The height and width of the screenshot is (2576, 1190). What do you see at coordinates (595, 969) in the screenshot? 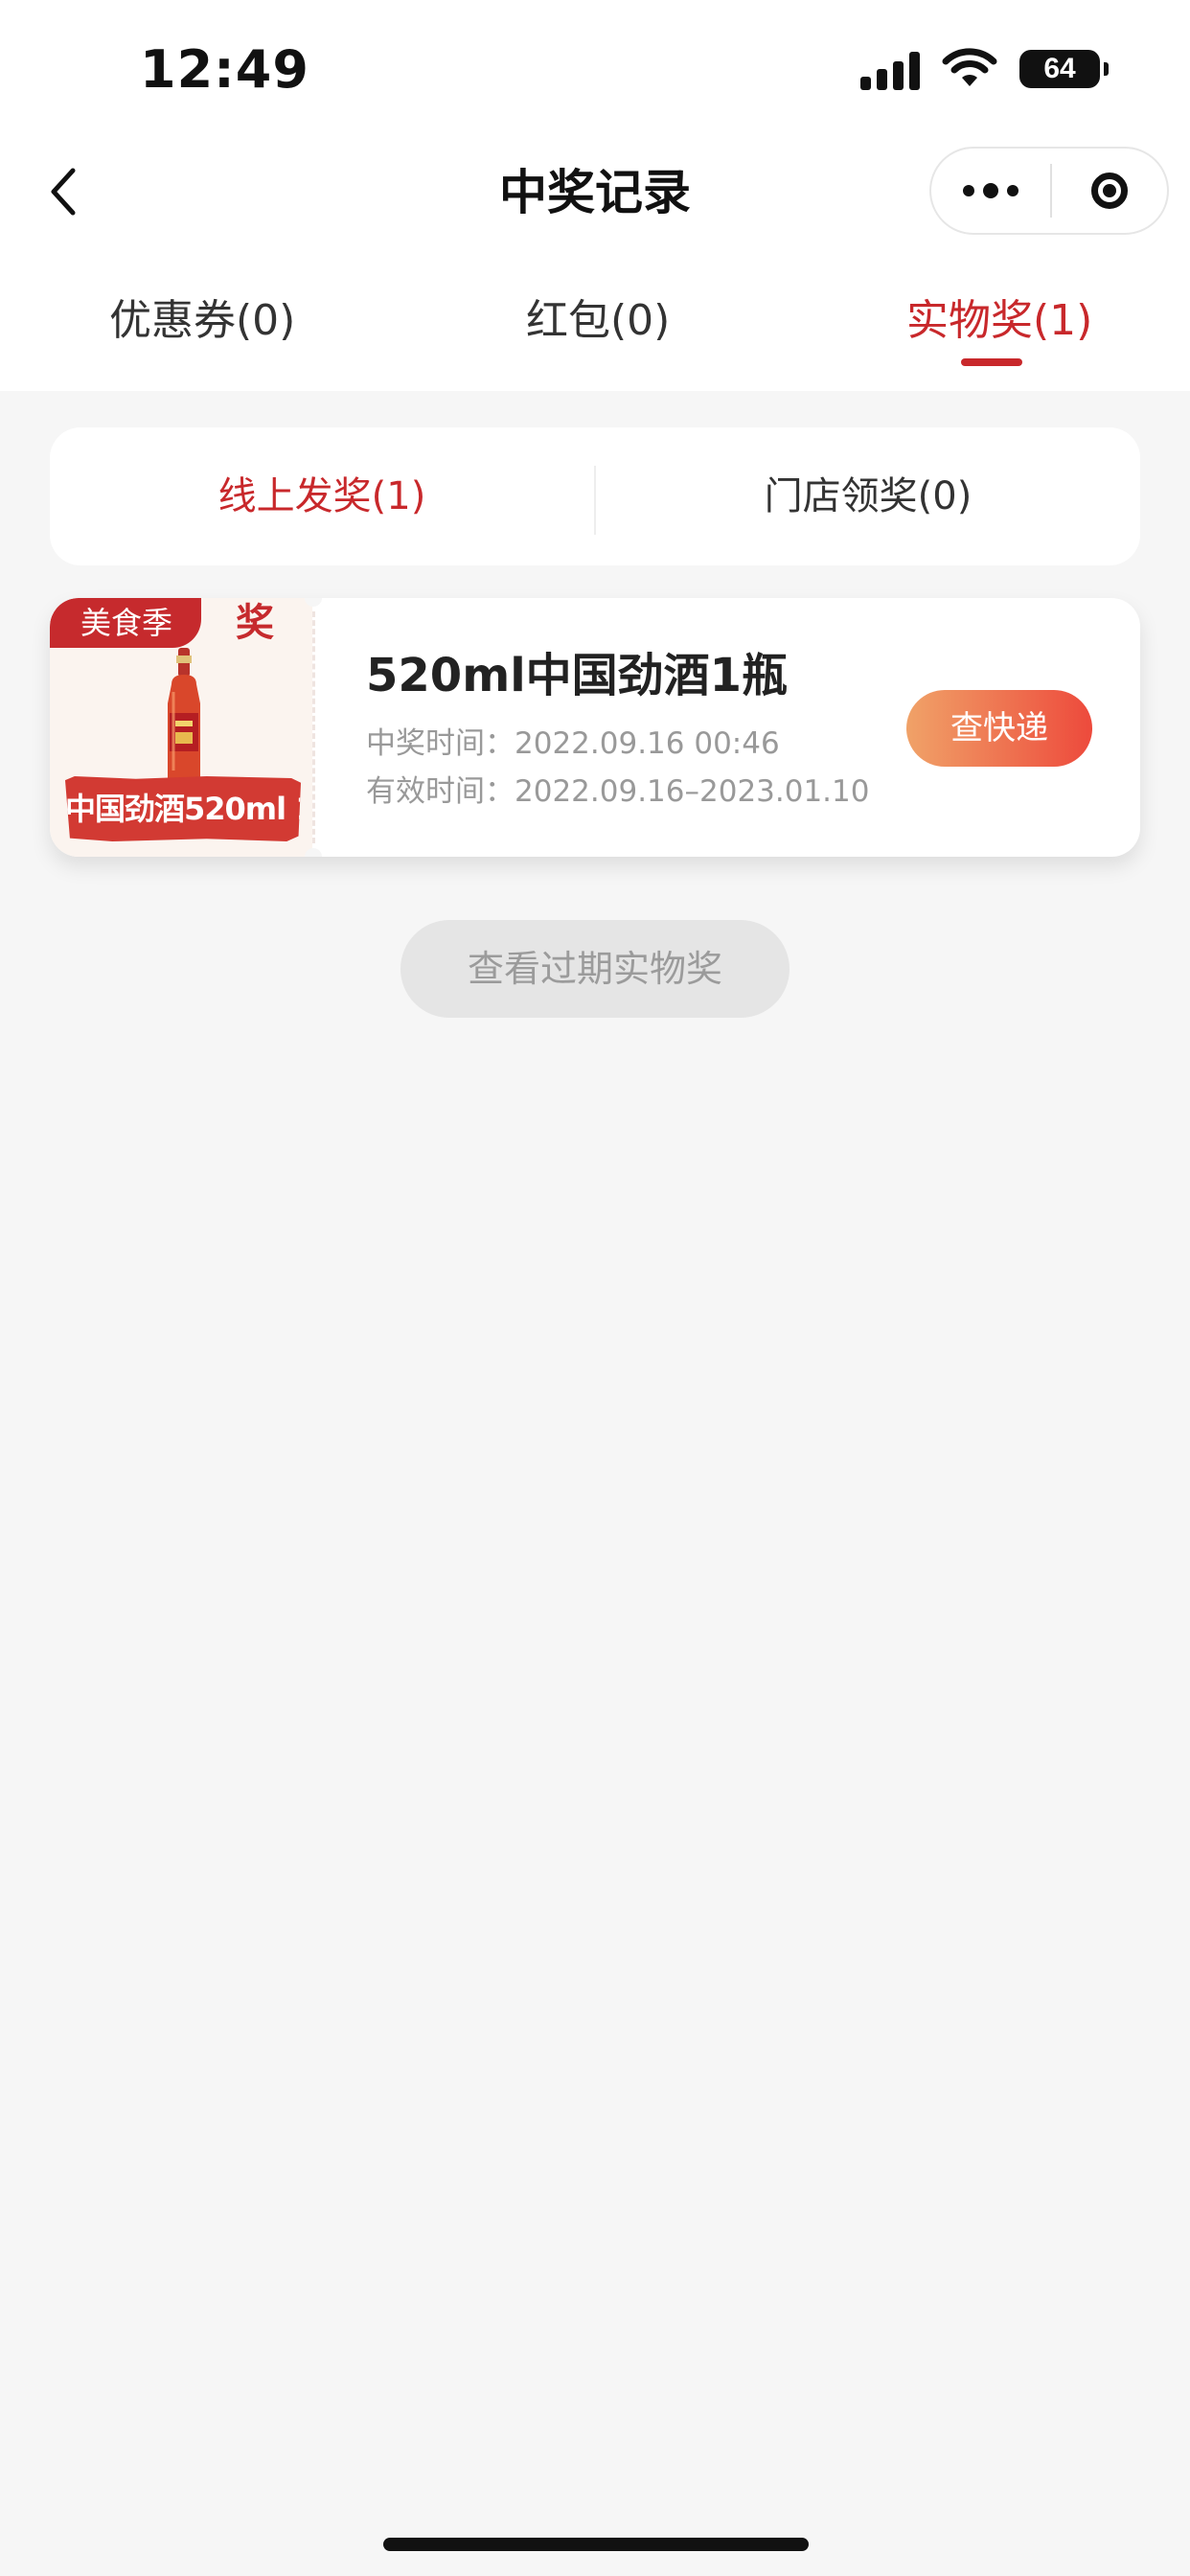
I see `view-expired-prizes-button: 查看过期实物奖` at bounding box center [595, 969].